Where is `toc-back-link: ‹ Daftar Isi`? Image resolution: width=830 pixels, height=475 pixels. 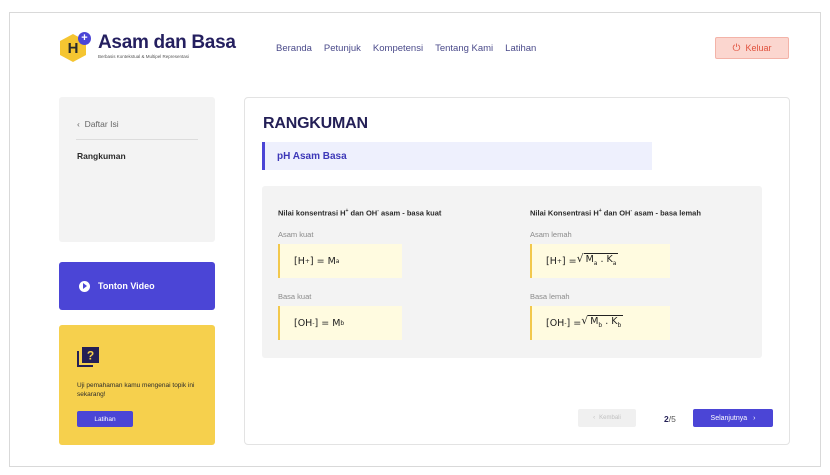 toc-back-link: ‹ Daftar Isi is located at coordinates (98, 124).